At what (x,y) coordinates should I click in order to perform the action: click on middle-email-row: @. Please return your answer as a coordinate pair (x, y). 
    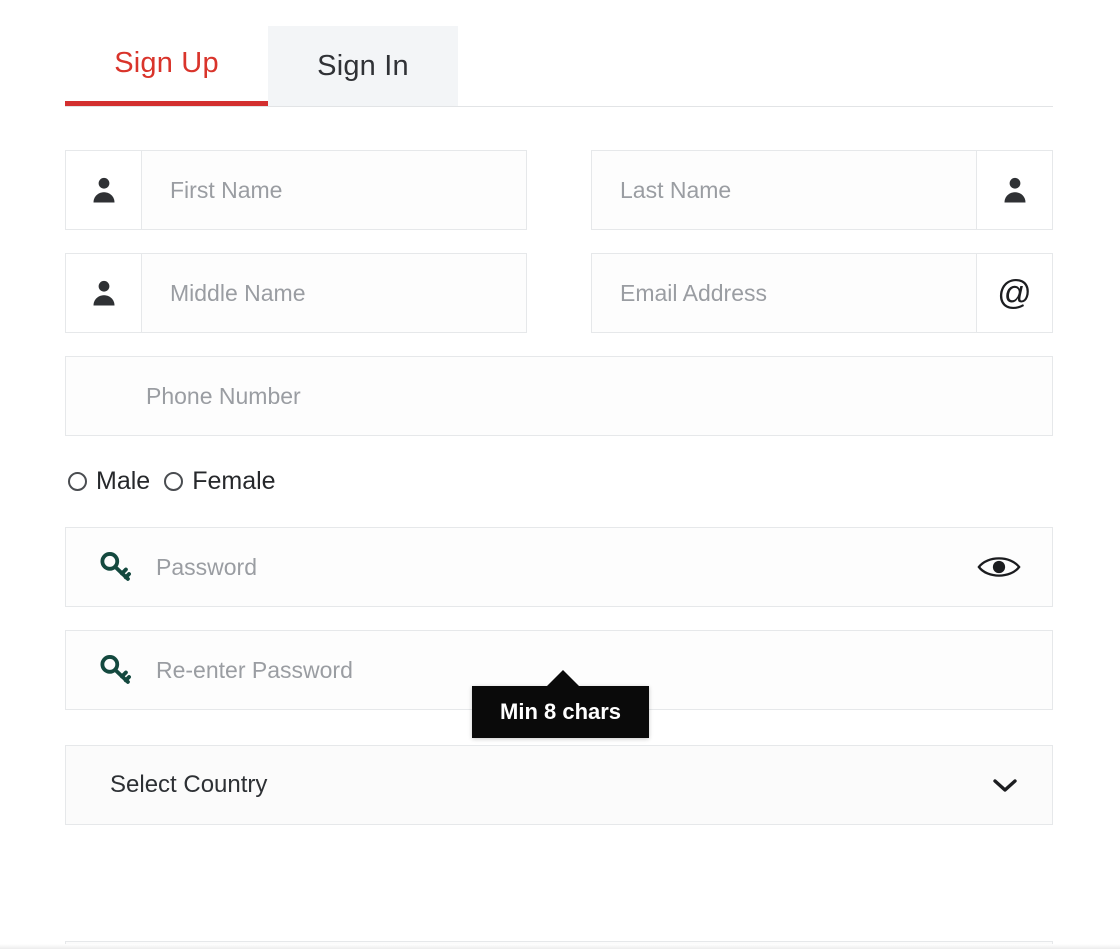
    Looking at the image, I should click on (559, 293).